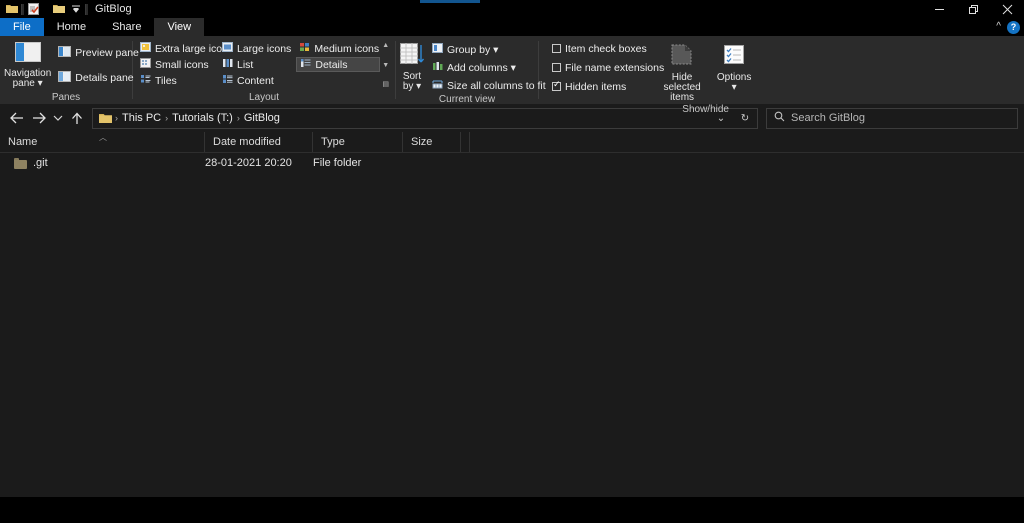  What do you see at coordinates (264, 48) in the screenshot?
I see `layout-large-icons-label: Large icons` at bounding box center [264, 48].